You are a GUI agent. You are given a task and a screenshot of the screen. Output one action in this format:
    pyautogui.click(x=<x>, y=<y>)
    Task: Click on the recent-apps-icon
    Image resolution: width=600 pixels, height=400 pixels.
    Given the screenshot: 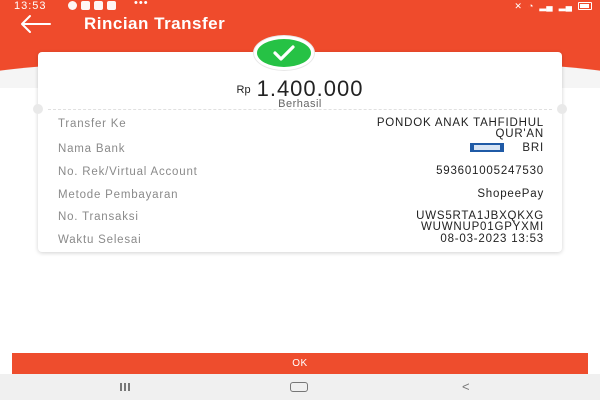 What is the action you would take?
    pyautogui.click(x=126, y=387)
    